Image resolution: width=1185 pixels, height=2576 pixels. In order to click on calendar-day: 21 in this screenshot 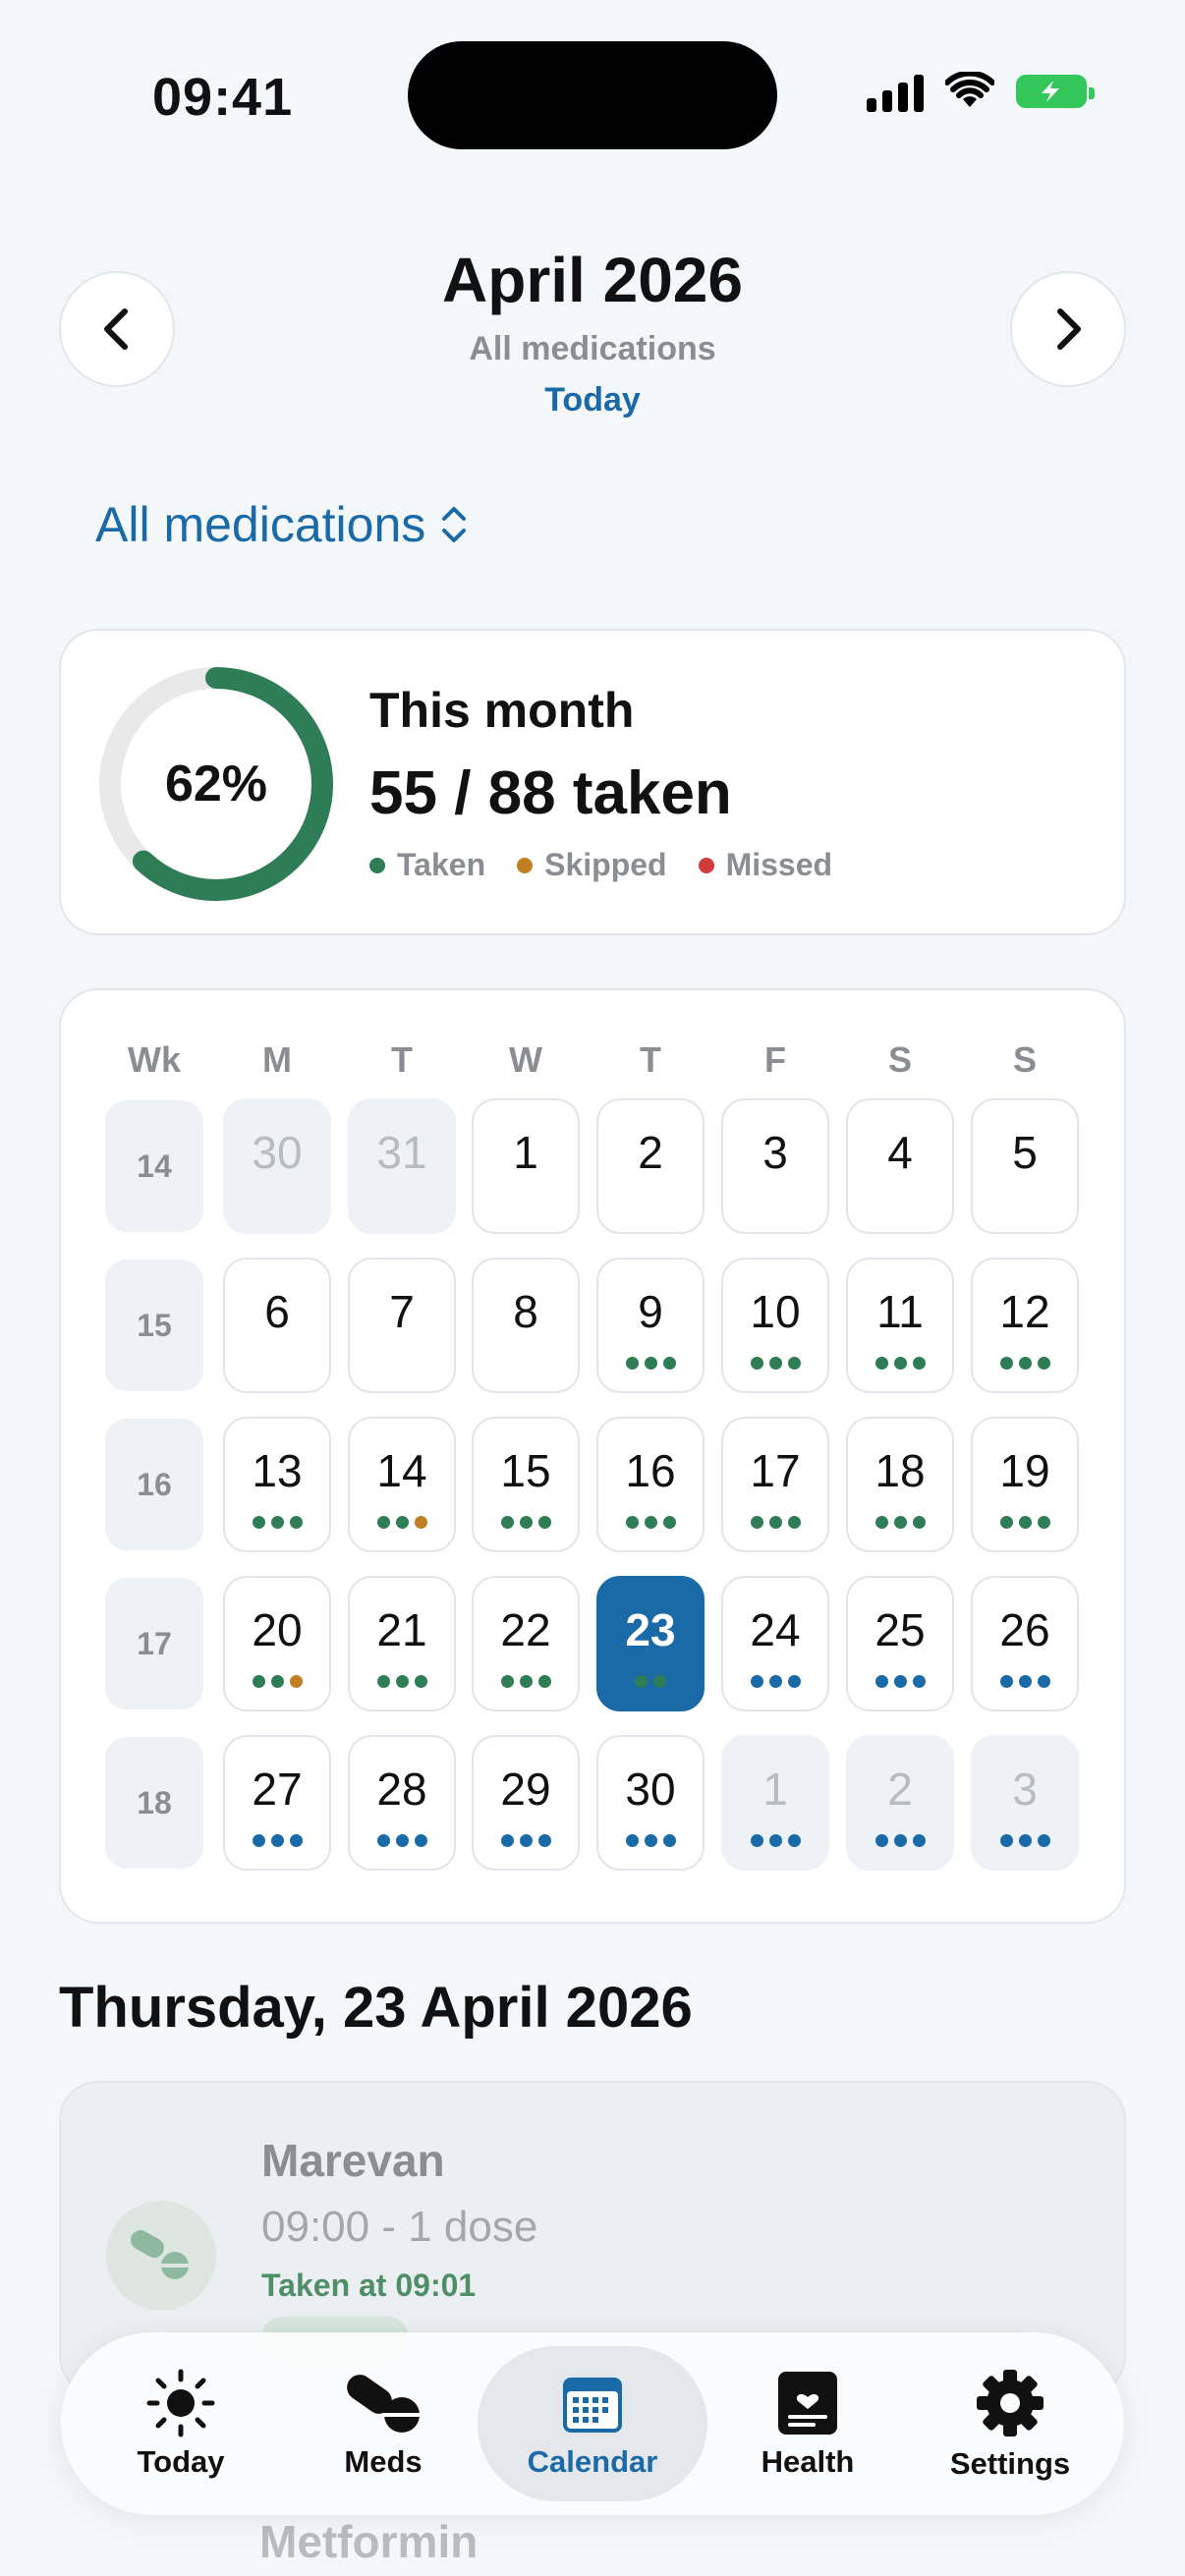, I will do `click(402, 1643)`.